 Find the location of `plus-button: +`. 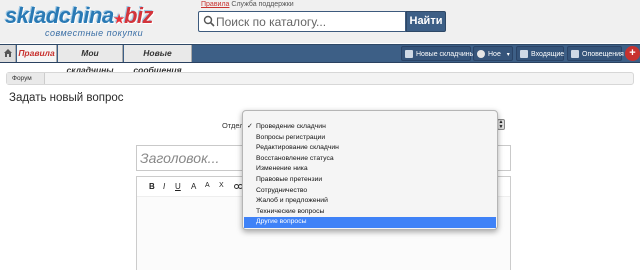

plus-button: + is located at coordinates (632, 53).